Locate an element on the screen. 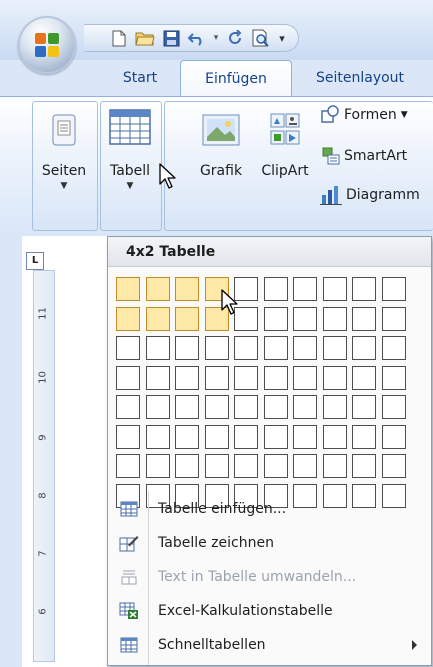 The height and width of the screenshot is (667, 433). insert-table-icon is located at coordinates (129, 509).